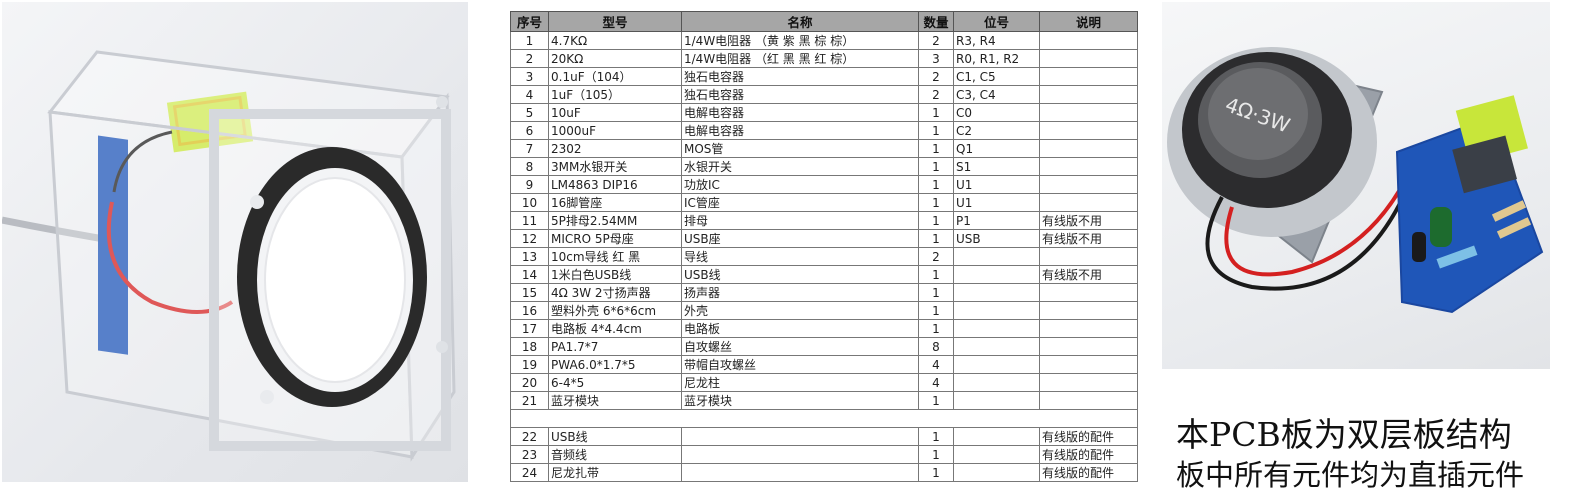 The width and height of the screenshot is (1577, 495). What do you see at coordinates (529, 130) in the screenshot?
I see `table-cell: 6` at bounding box center [529, 130].